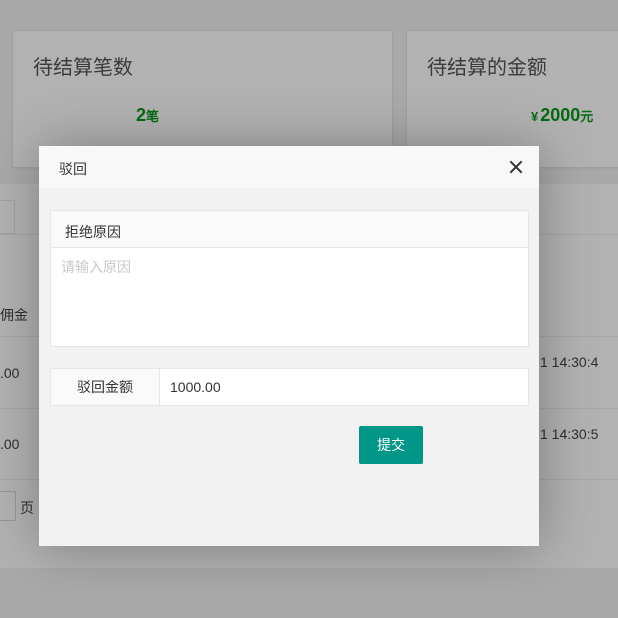  Describe the element at coordinates (73, 169) in the screenshot. I see `dialog-title: 驳回` at that location.